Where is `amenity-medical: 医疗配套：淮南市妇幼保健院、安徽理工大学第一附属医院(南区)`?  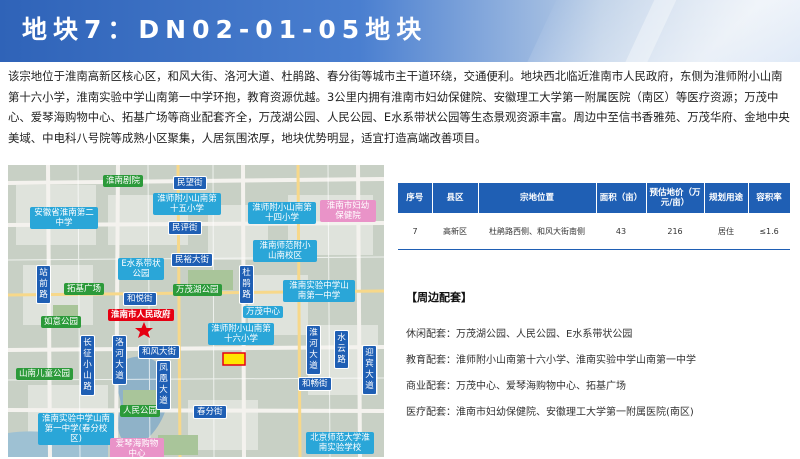 amenity-medical: 医疗配套：淮南市妇幼保健院、安徽理工大学第一附属医院(南区) is located at coordinates (550, 410).